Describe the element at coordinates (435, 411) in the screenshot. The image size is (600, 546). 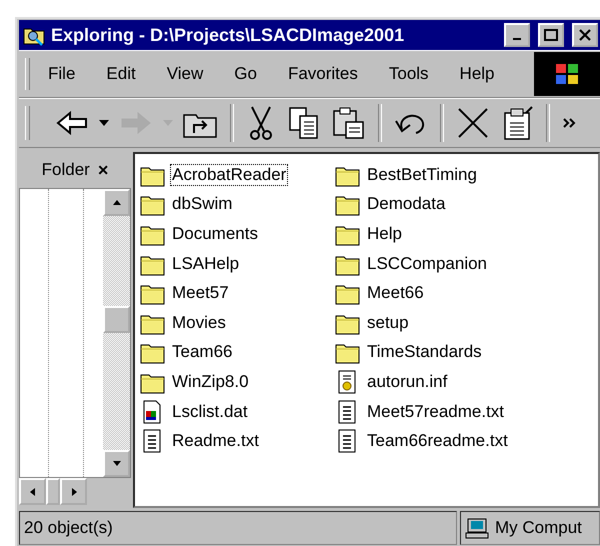
I see `file-name: Meet57readme.txt` at that location.